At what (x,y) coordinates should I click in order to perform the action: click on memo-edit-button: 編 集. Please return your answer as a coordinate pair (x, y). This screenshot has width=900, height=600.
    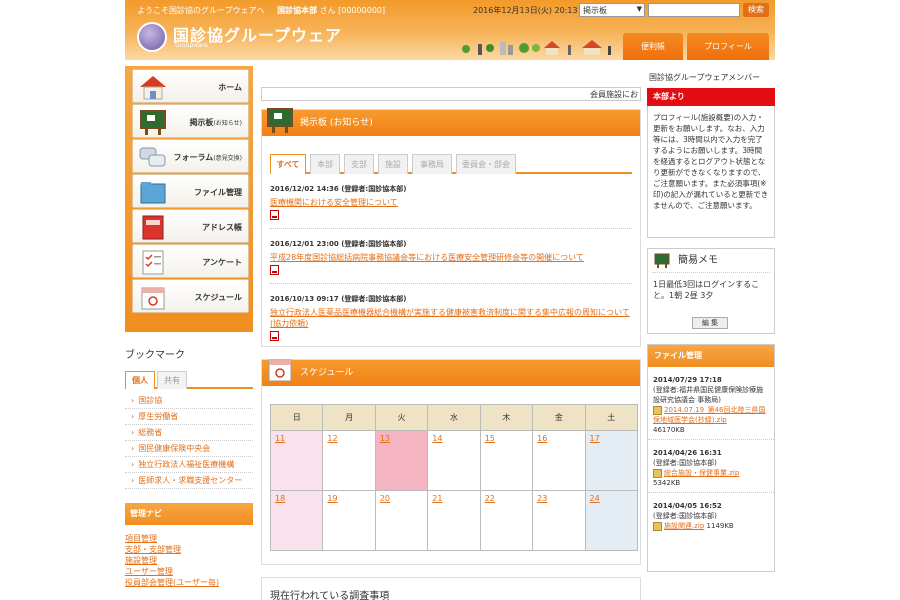
    Looking at the image, I should click on (710, 323).